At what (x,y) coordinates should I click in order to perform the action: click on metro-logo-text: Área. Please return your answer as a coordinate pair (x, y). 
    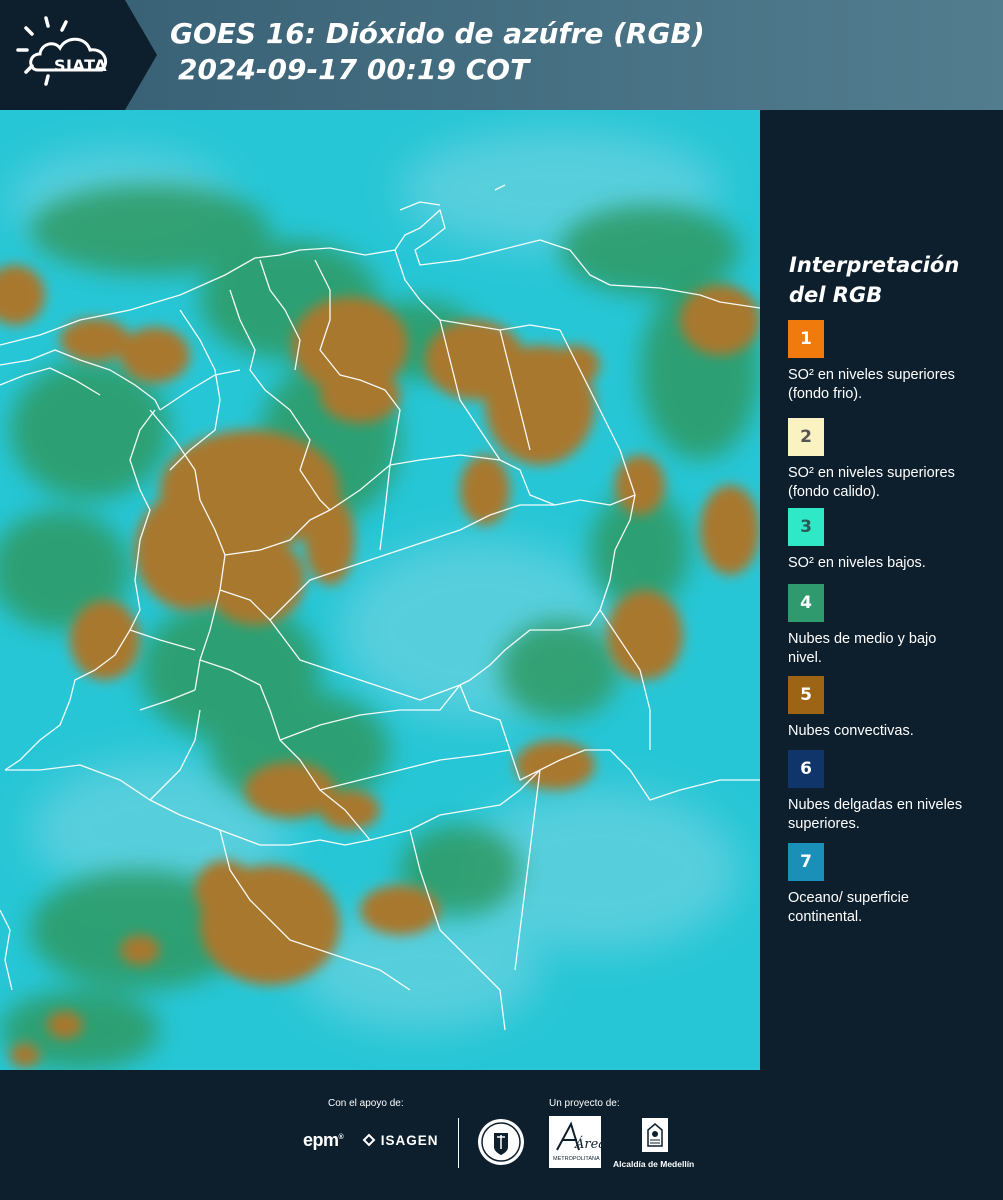
    Looking at the image, I should click on (587, 1144).